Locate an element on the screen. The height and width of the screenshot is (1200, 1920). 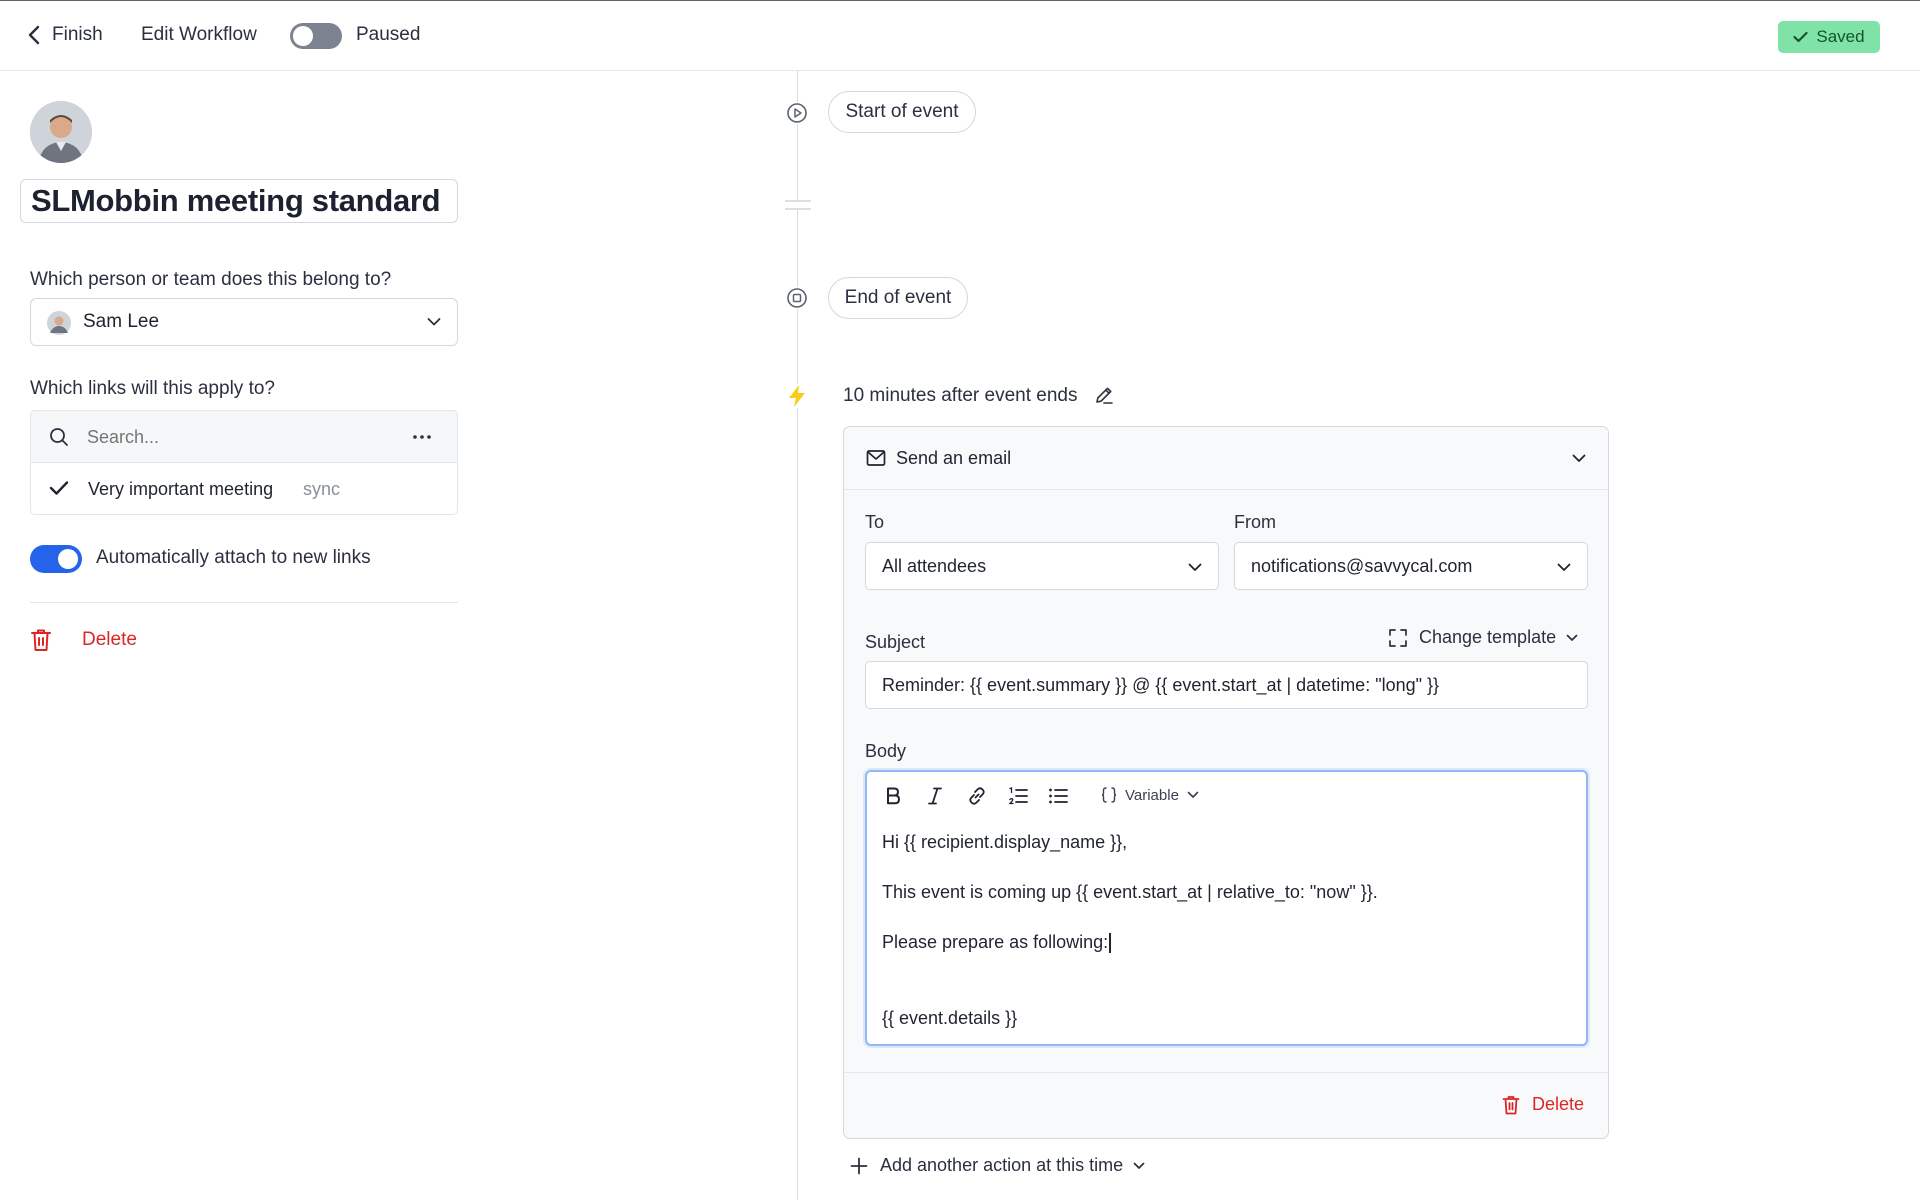
plus-icon is located at coordinates (859, 1166).